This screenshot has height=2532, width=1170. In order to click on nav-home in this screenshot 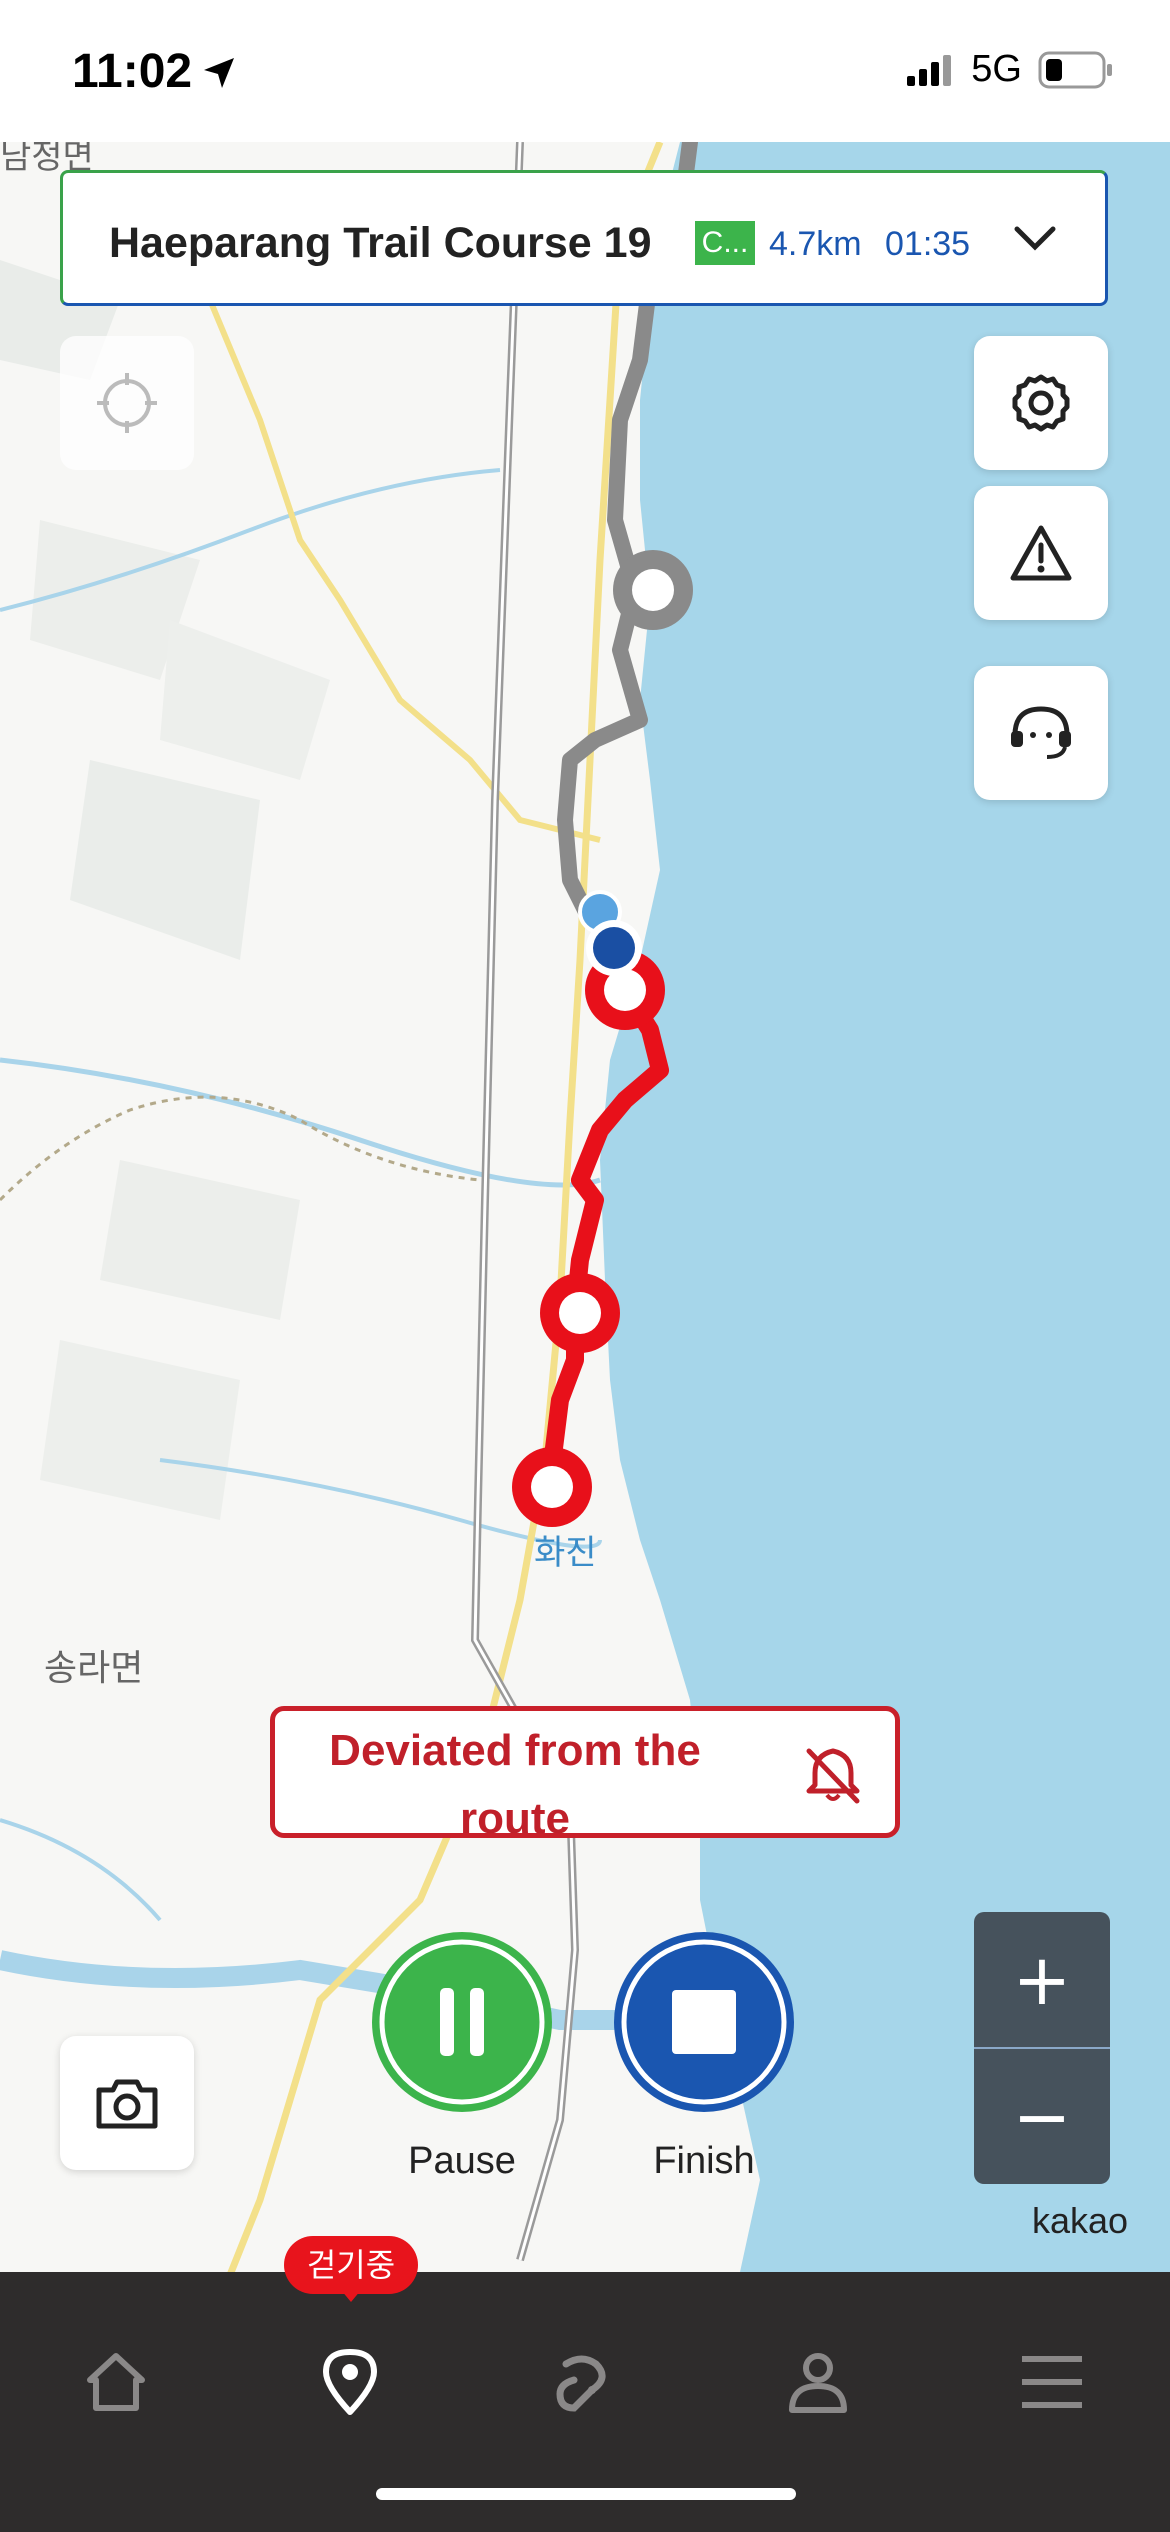, I will do `click(116, 2382)`.